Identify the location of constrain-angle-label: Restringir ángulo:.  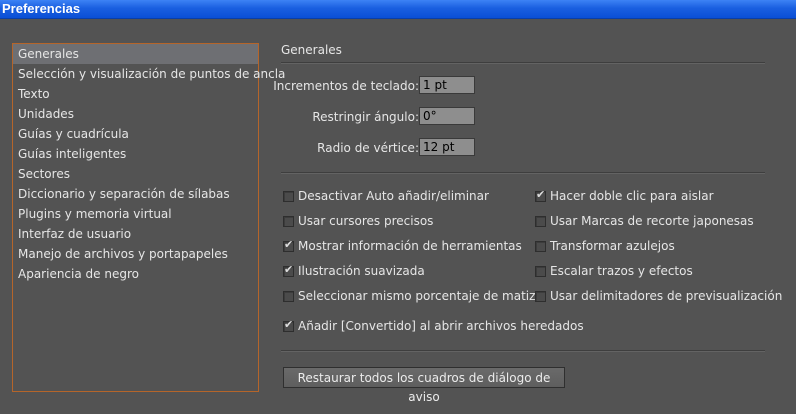
(365, 117).